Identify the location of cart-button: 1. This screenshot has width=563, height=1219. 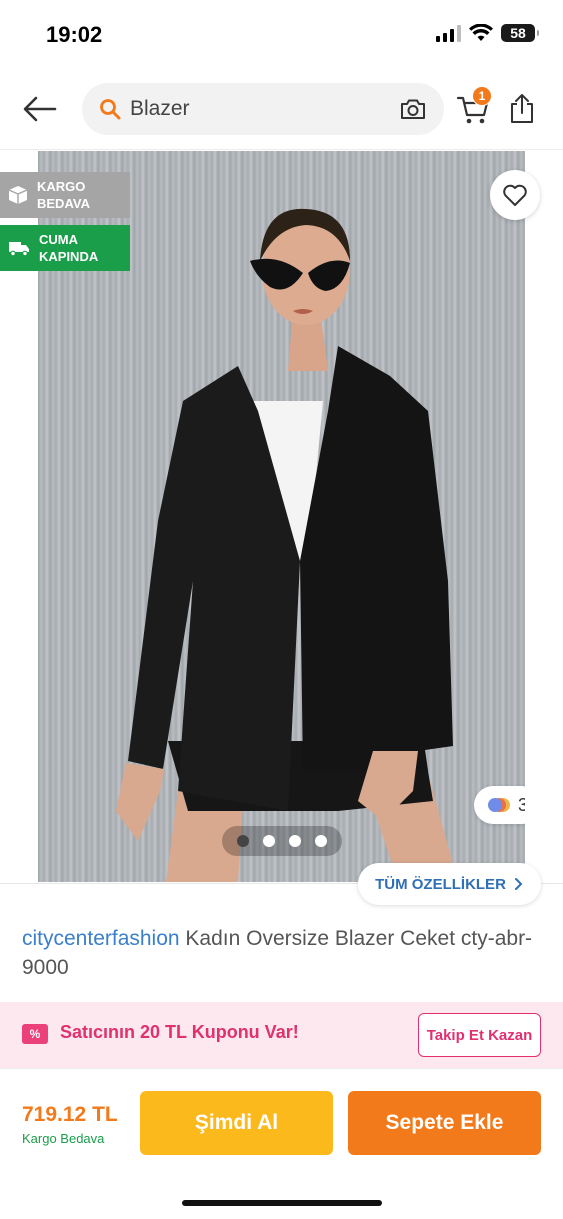
(475, 108).